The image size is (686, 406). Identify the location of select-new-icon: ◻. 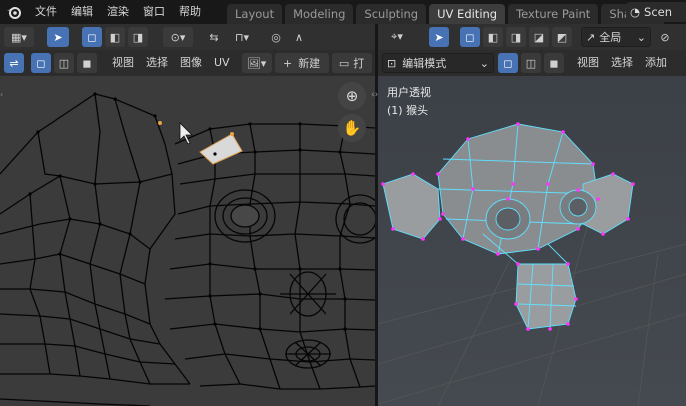
(92, 37).